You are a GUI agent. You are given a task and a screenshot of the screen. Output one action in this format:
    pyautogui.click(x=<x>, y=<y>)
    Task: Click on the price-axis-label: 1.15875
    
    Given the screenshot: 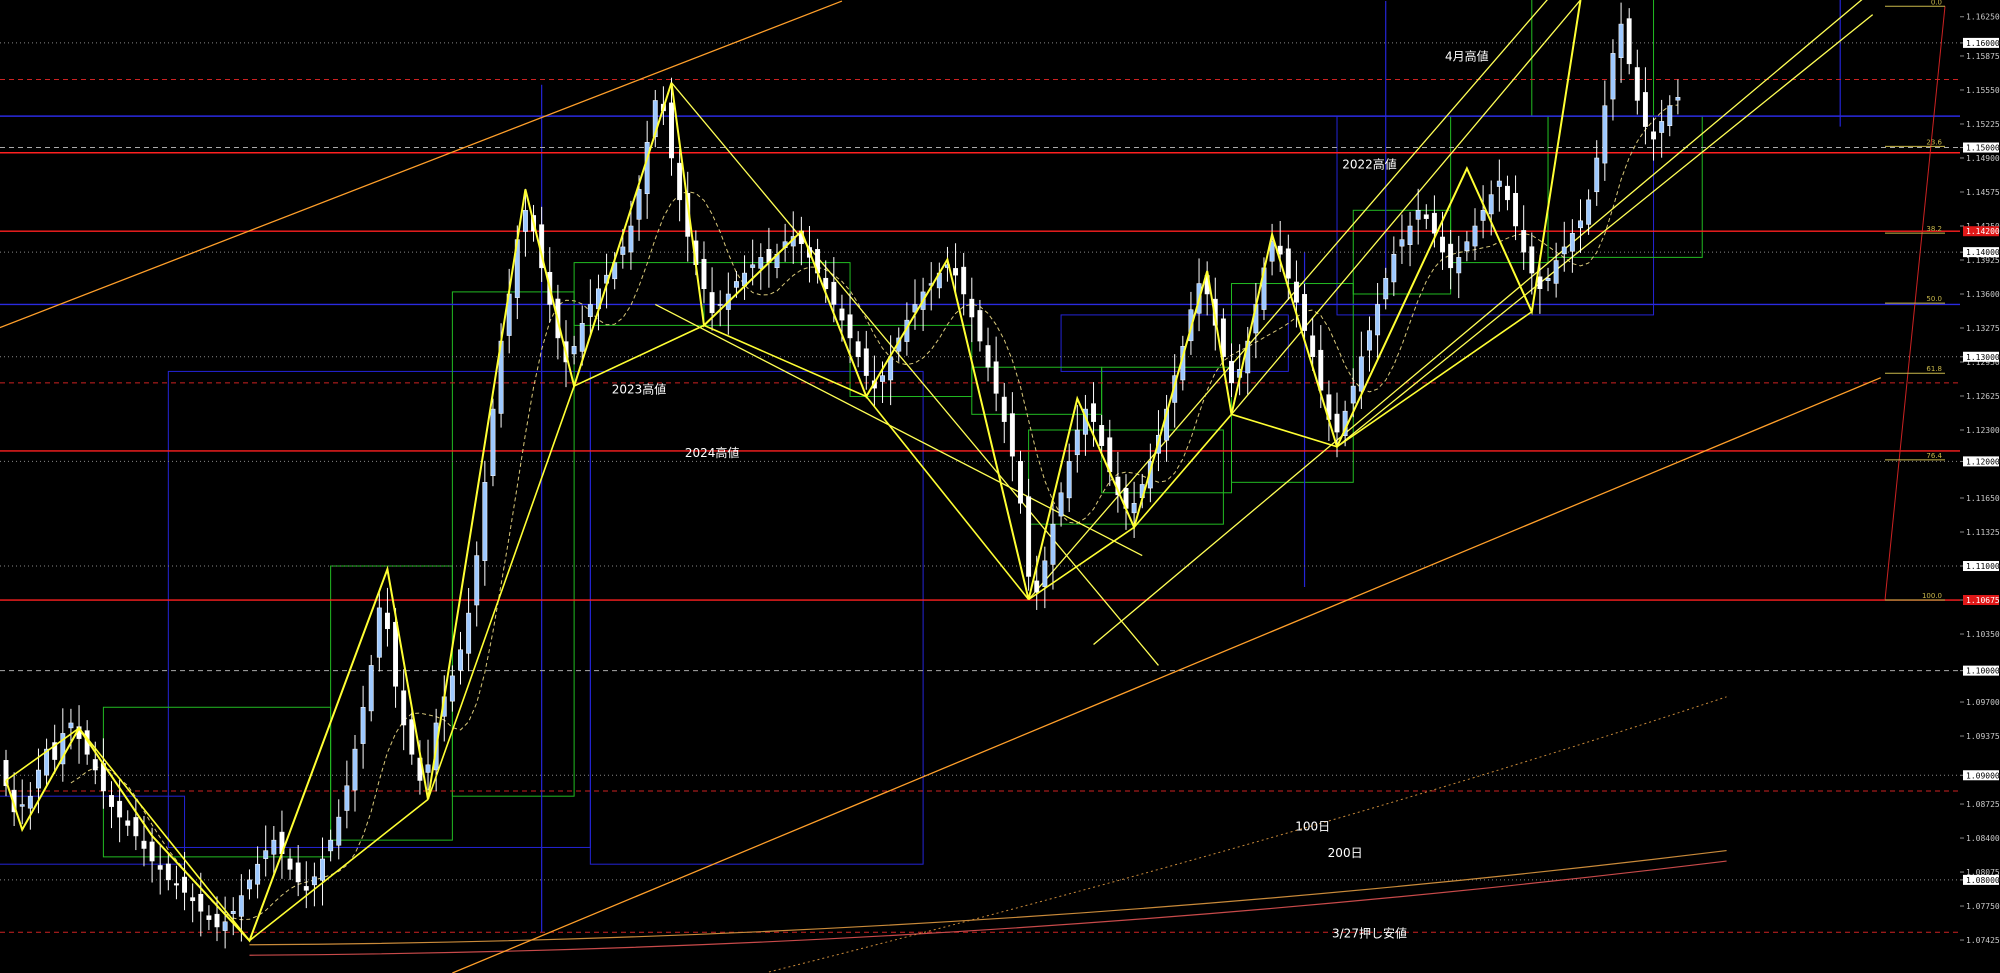 What is the action you would take?
    pyautogui.click(x=1983, y=56)
    